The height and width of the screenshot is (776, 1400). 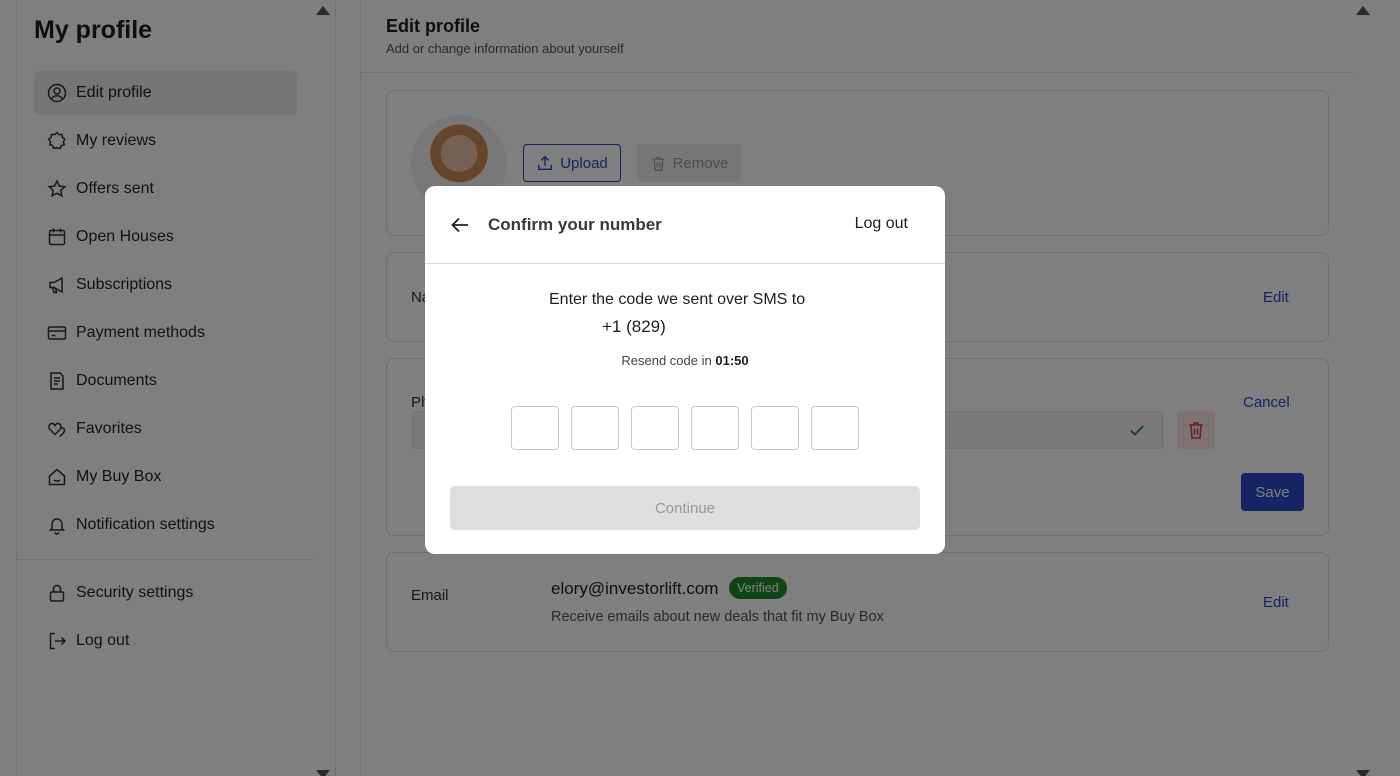 I want to click on resend-prefix: Resend code in, so click(x=666, y=360).